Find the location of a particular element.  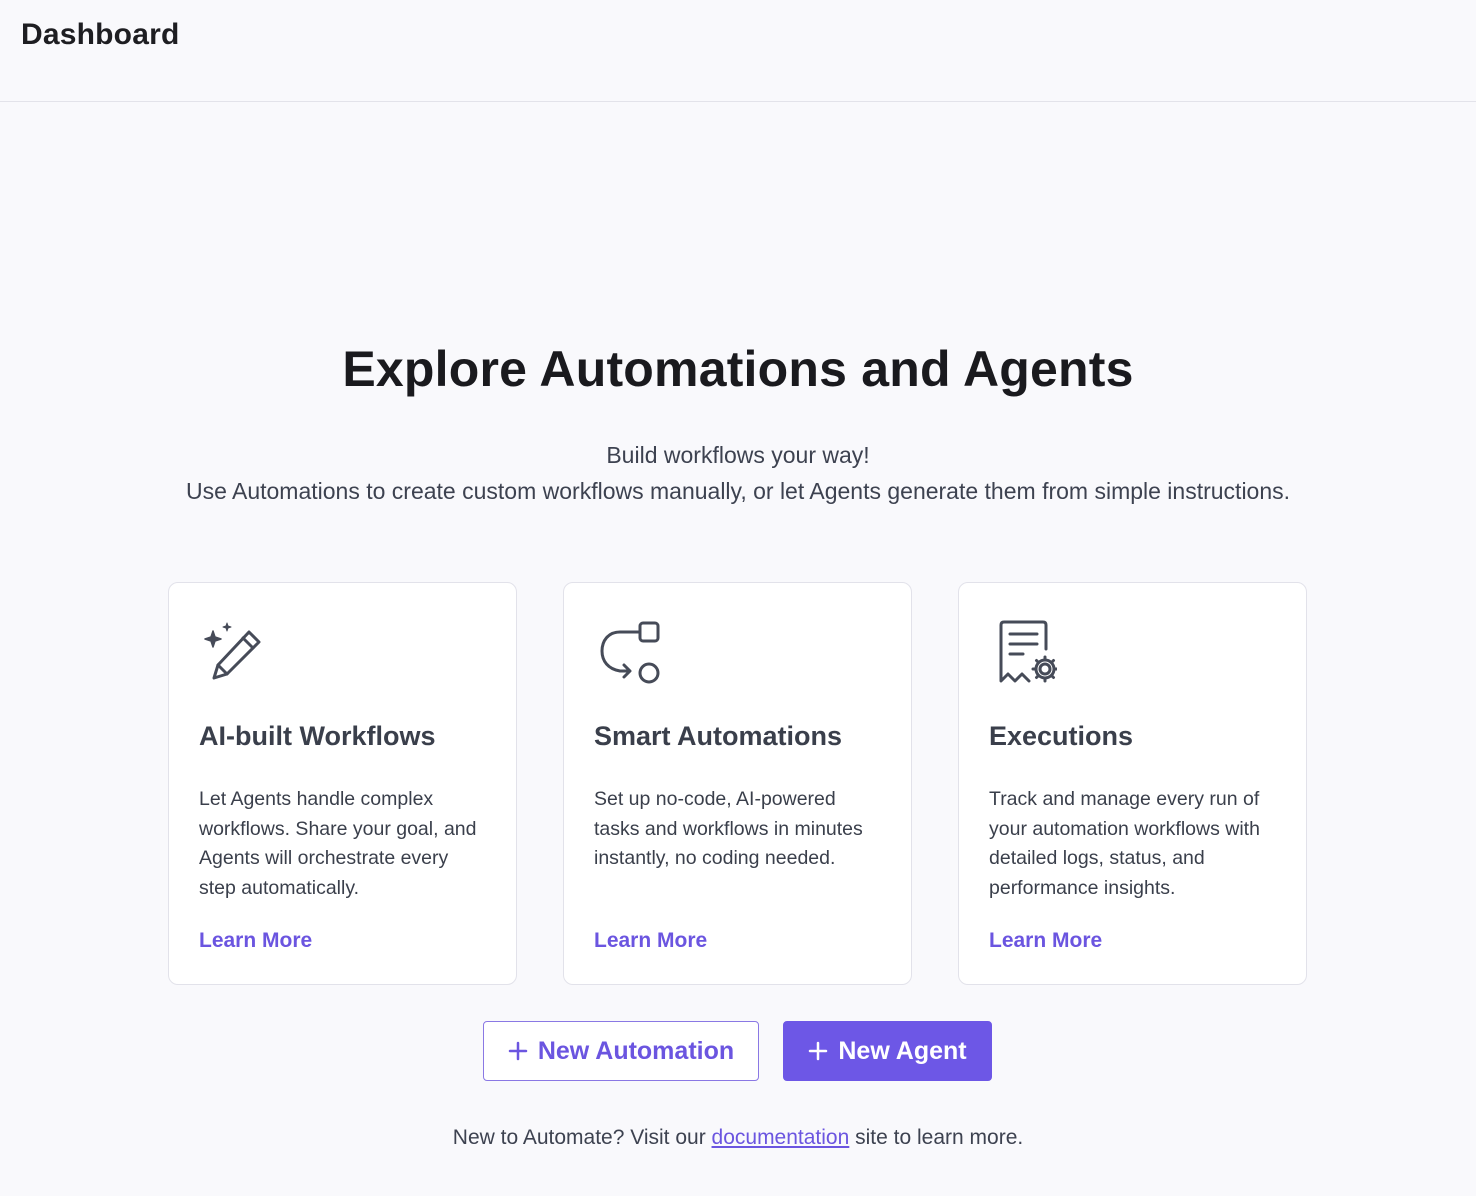

hero-title: Explore Automations and Agents is located at coordinates (738, 369).